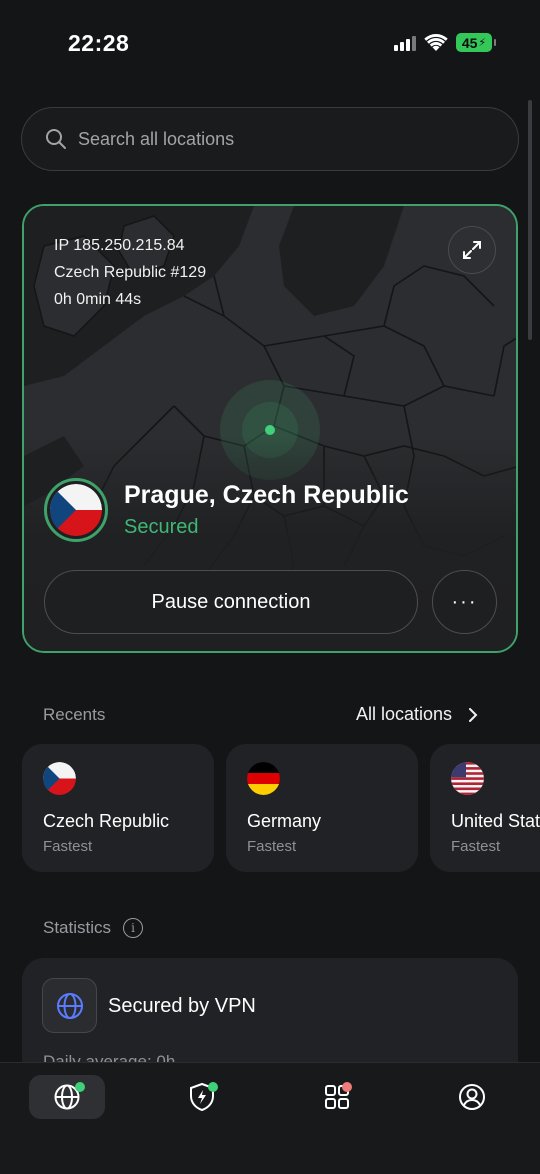 This screenshot has width=540, height=1174. I want to click on expand-icon, so click(472, 250).